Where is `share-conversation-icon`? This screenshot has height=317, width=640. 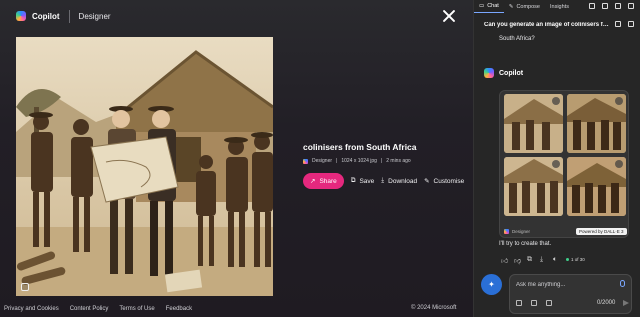
share-conversation-icon is located at coordinates (618, 24).